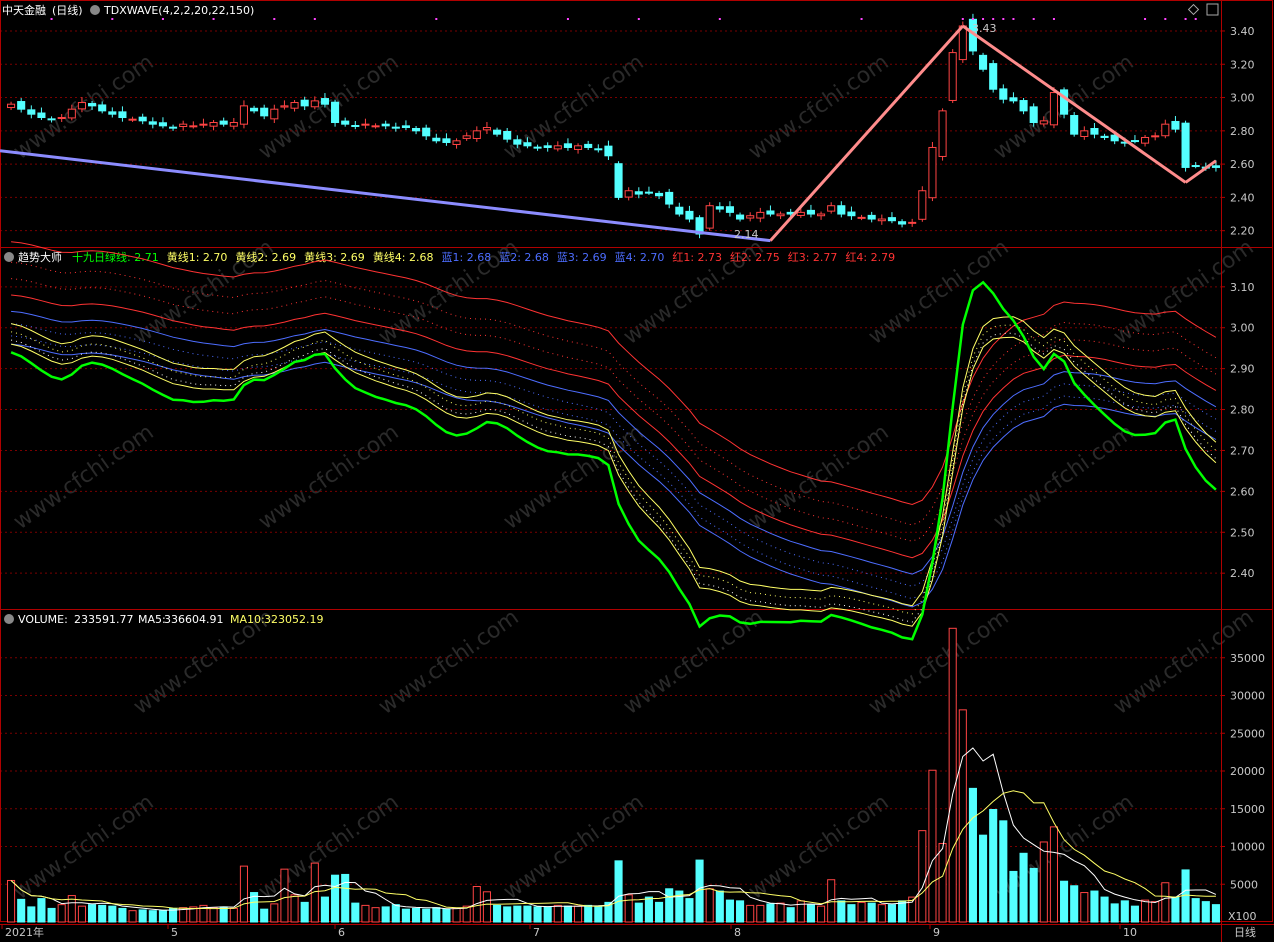 The height and width of the screenshot is (942, 1274). Describe the element at coordinates (1212, 9) in the screenshot. I see `window-icon` at that location.